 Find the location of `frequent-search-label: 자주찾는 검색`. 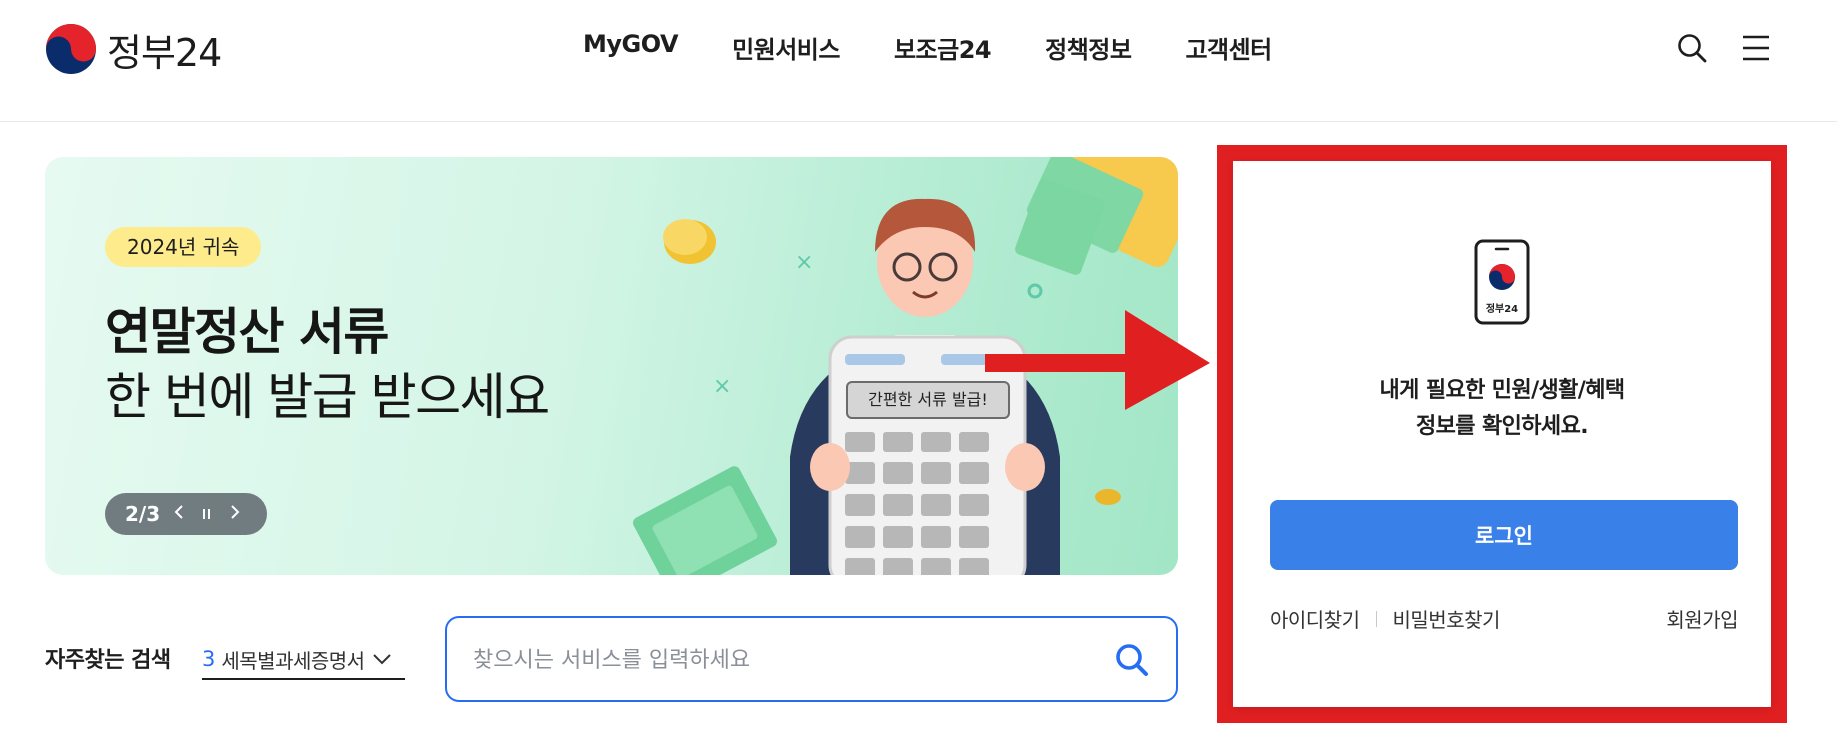

frequent-search-label: 자주찾는 검색 is located at coordinates (108, 660).